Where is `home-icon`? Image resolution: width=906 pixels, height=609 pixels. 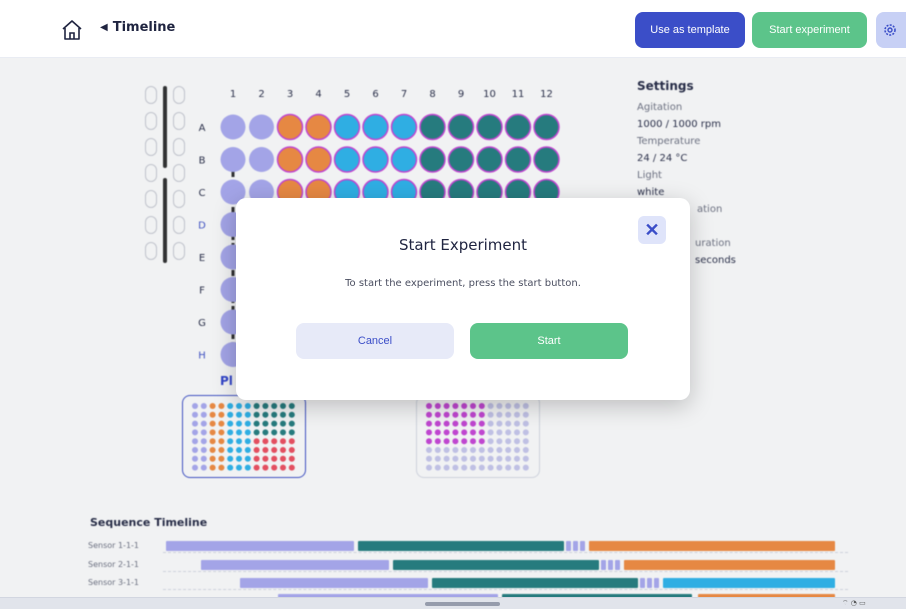
home-icon is located at coordinates (72, 30).